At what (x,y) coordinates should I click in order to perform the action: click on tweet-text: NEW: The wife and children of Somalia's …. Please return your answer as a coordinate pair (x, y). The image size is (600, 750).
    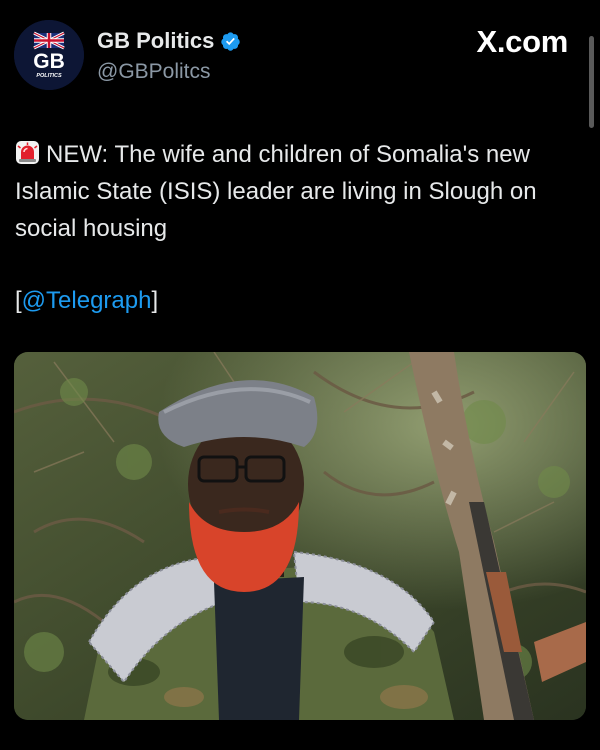
    Looking at the image, I should click on (295, 191).